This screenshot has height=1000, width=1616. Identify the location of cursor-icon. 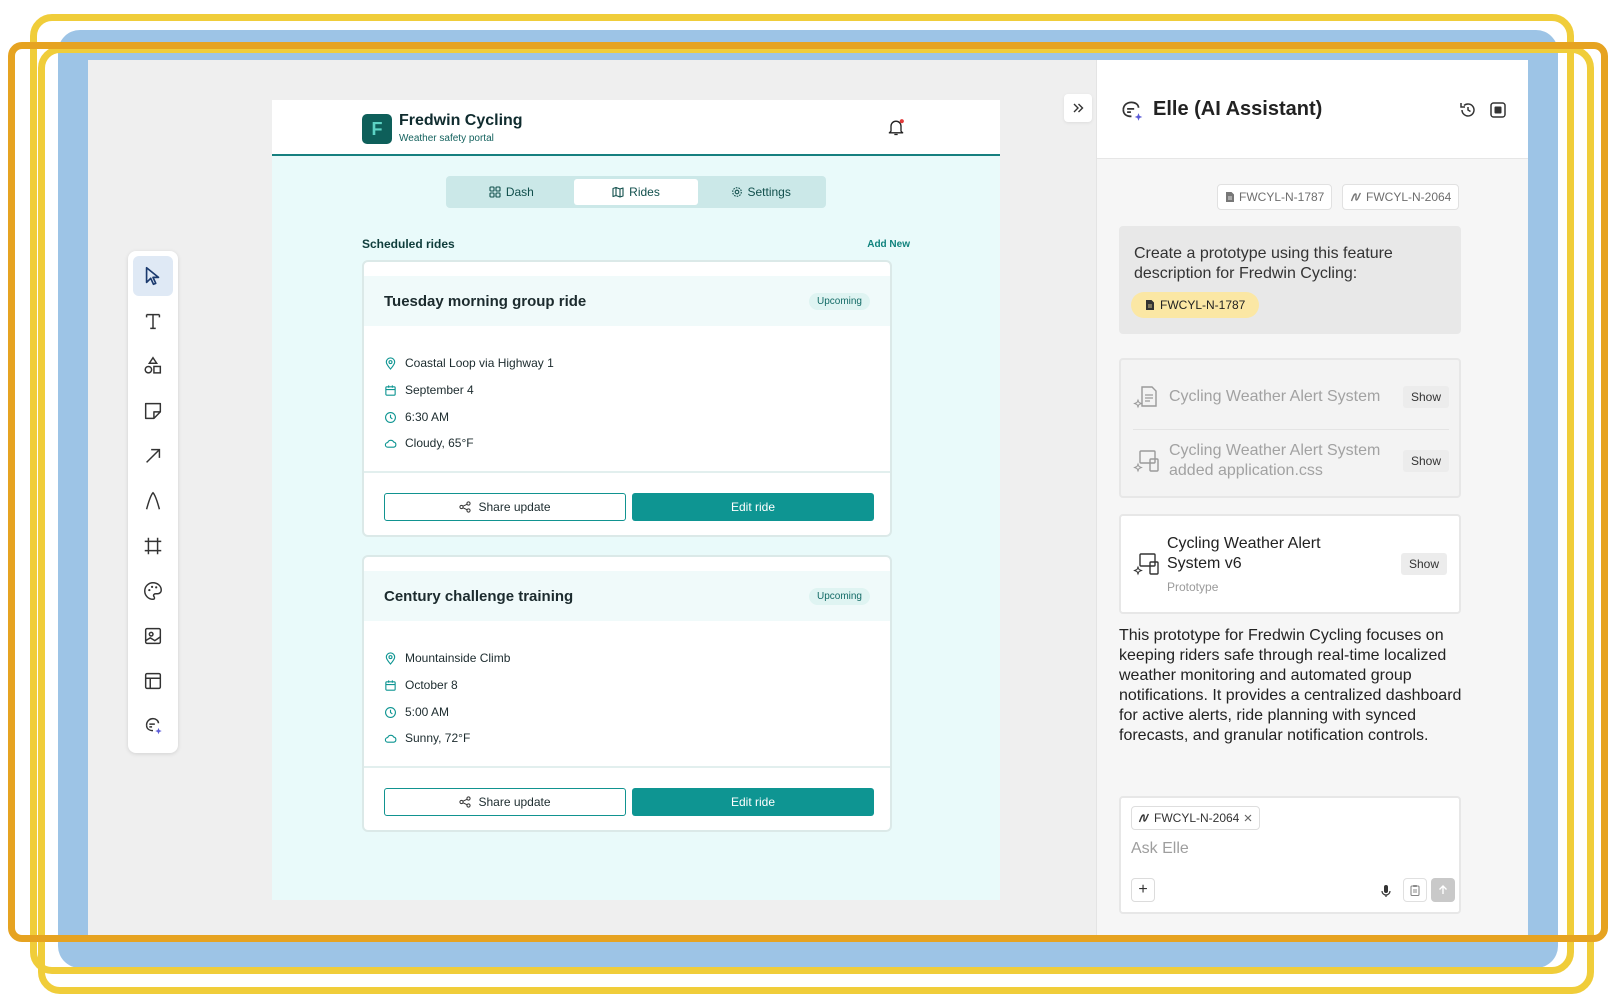
(152, 276).